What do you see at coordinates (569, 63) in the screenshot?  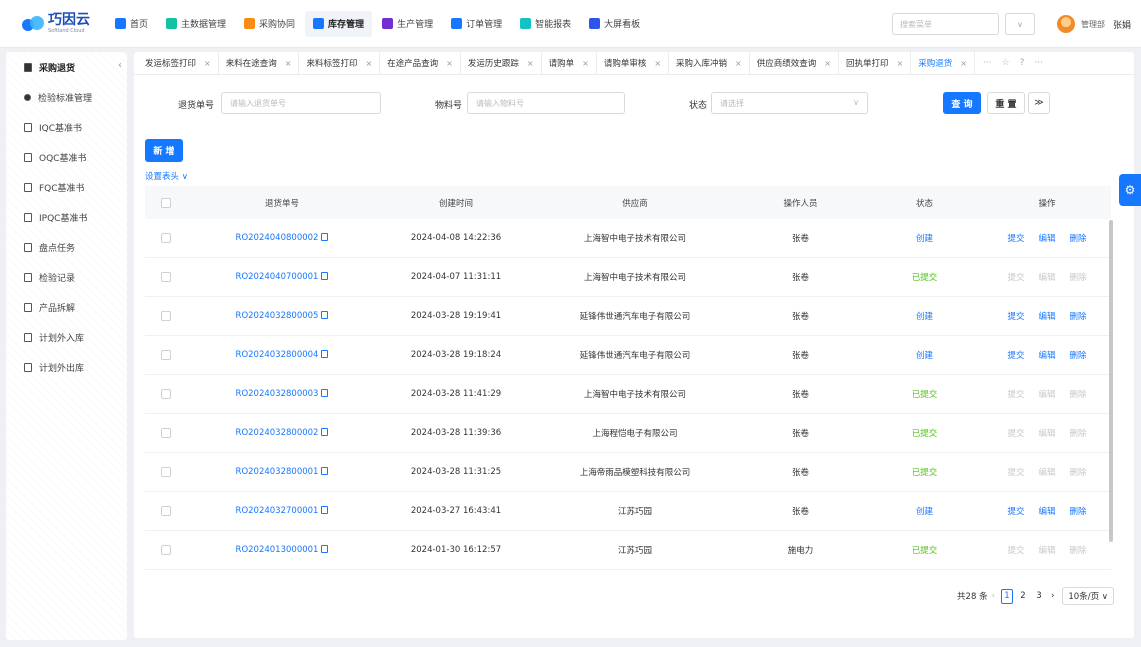 I see `tab-5: 请购单 ×` at bounding box center [569, 63].